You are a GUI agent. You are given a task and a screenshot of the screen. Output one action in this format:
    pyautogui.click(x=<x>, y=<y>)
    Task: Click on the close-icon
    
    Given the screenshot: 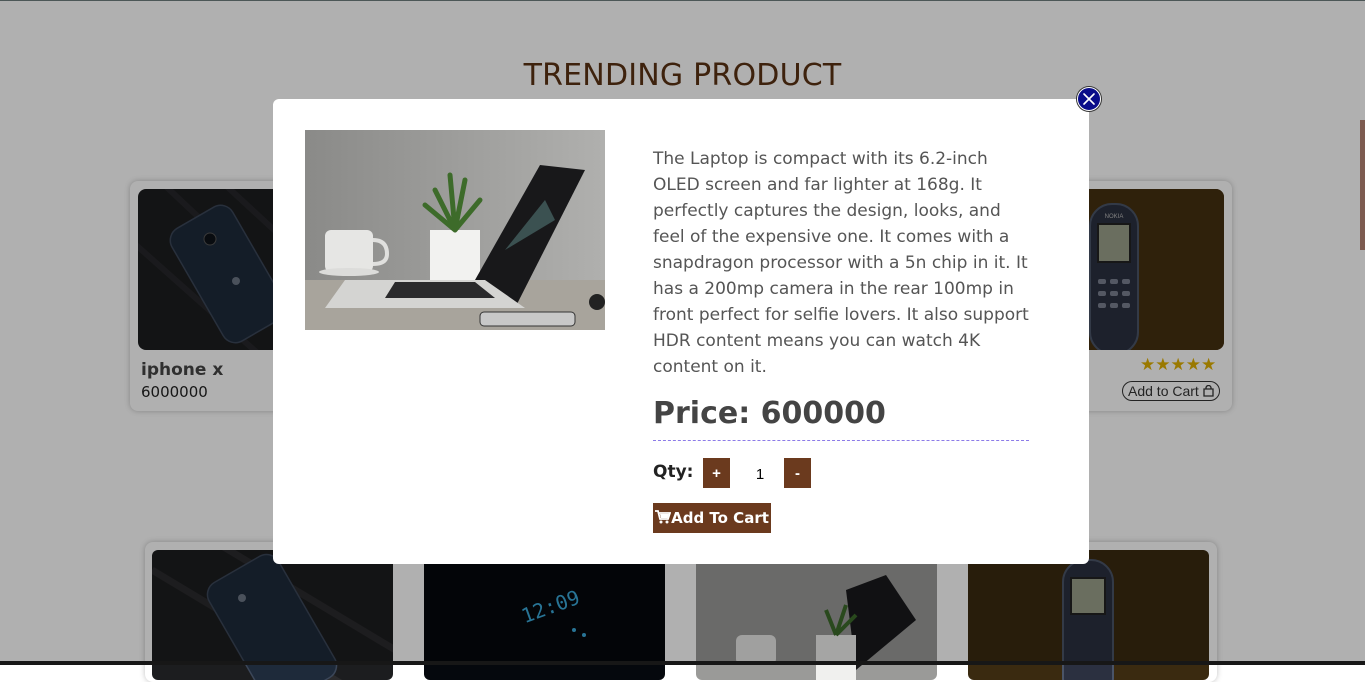 What is the action you would take?
    pyautogui.click(x=1089, y=99)
    